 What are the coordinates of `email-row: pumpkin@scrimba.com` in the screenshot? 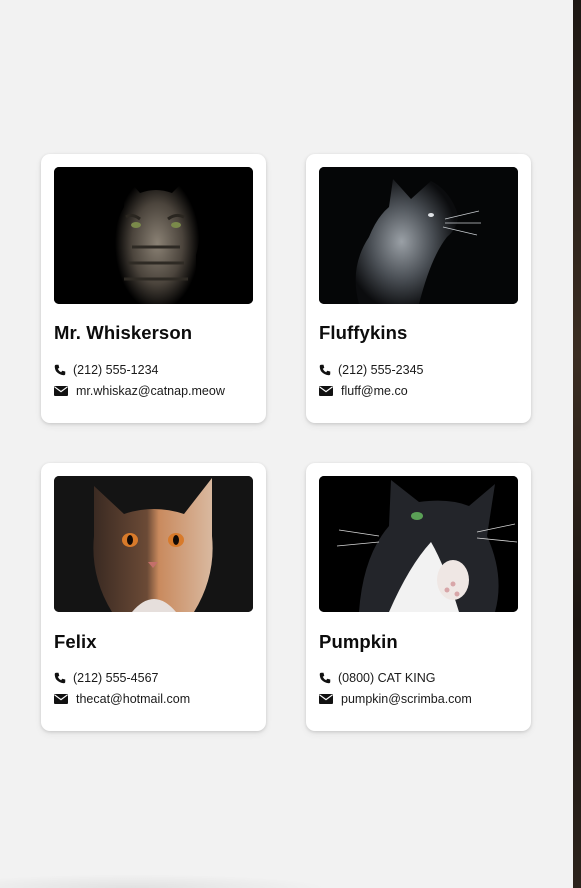 It's located at (395, 699).